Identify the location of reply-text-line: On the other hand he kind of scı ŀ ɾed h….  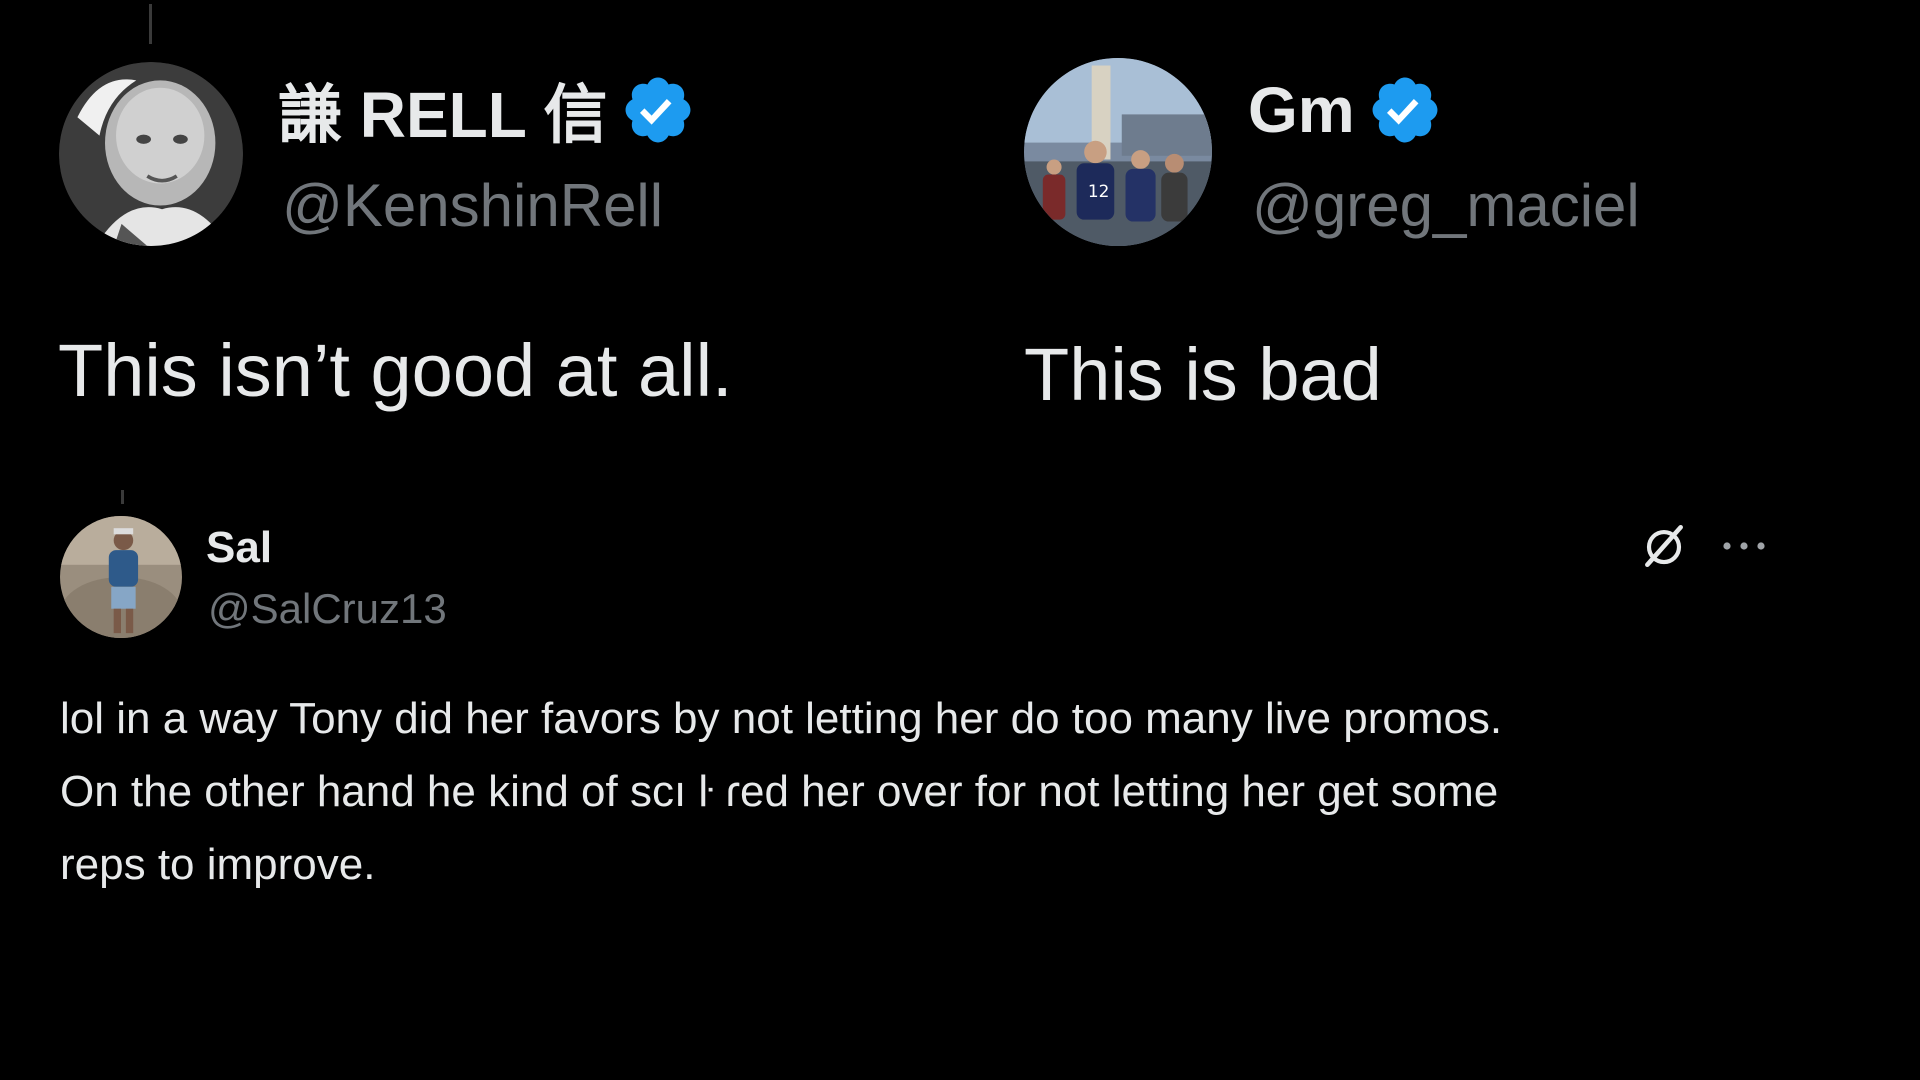
(779, 791).